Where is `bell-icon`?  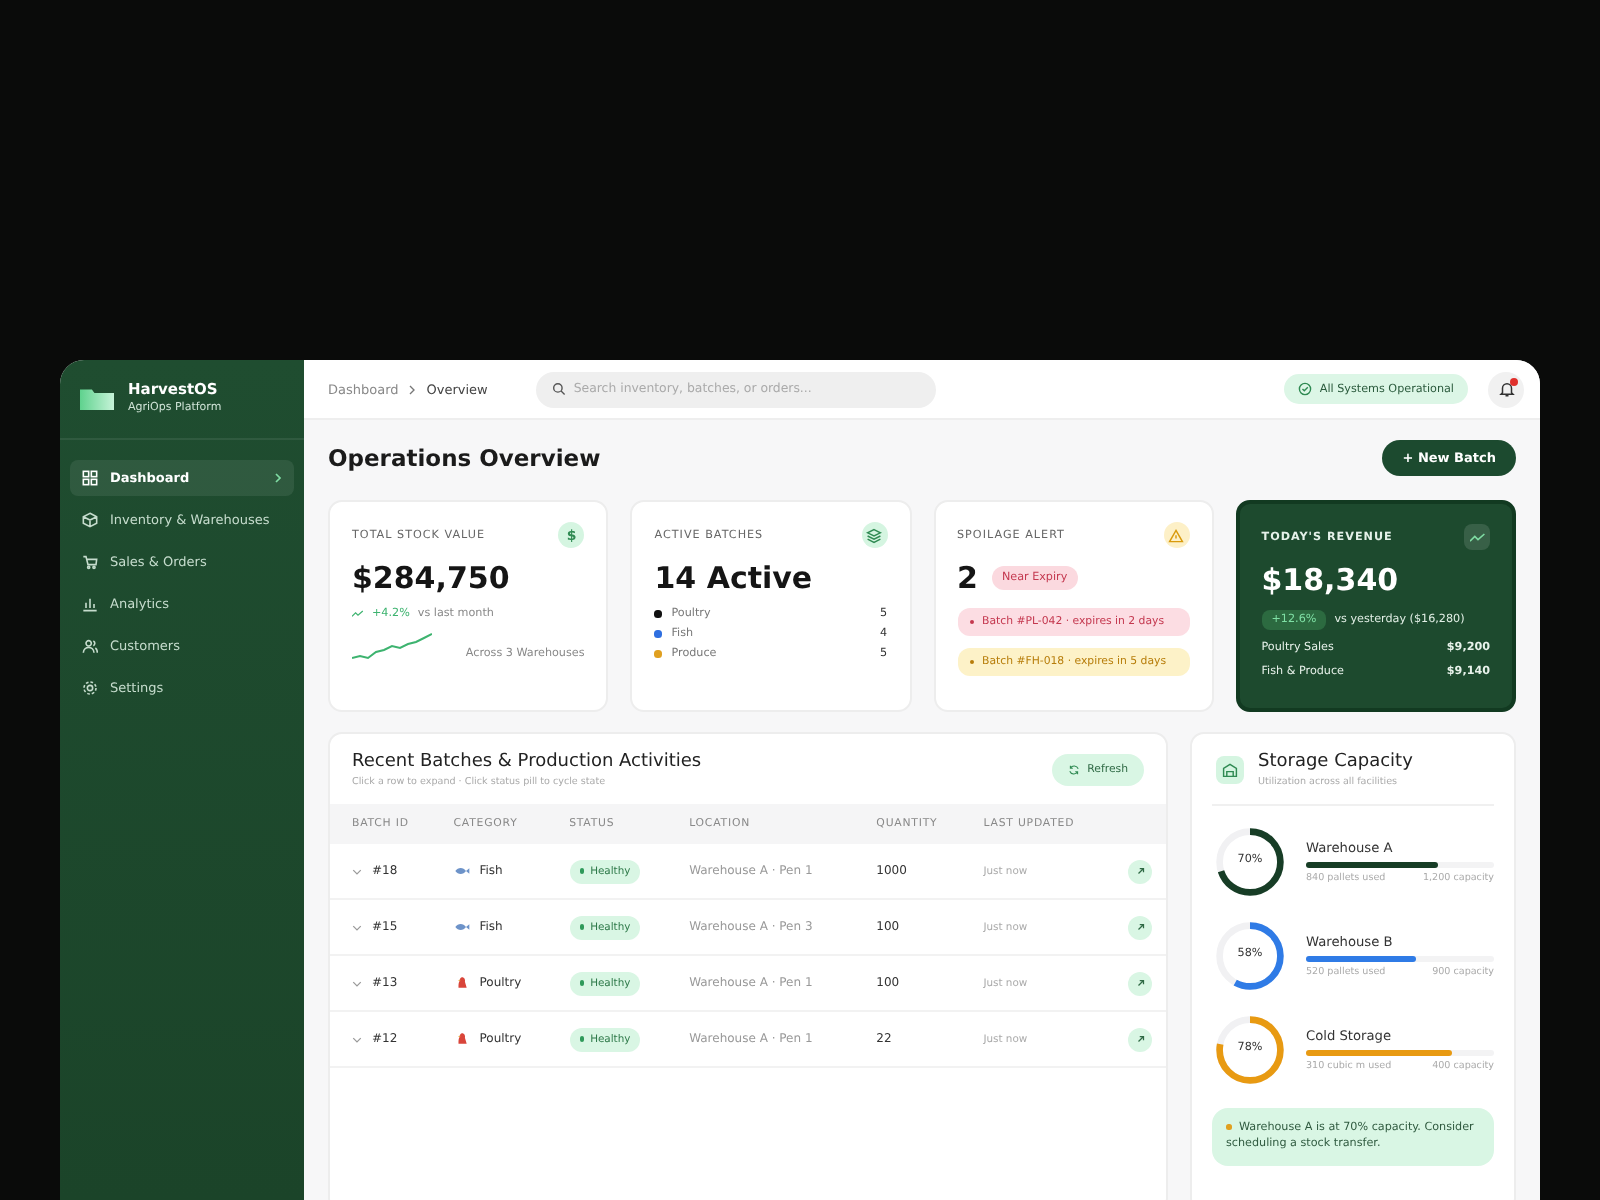 bell-icon is located at coordinates (1506, 389).